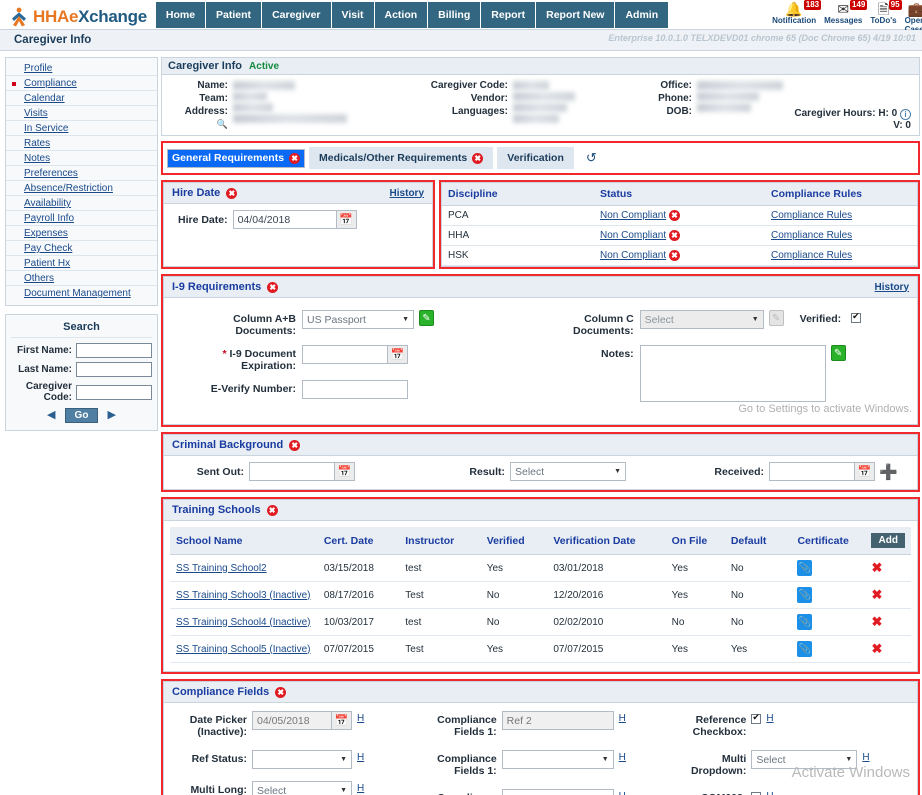  I want to click on next-arrow-icon: ▶, so click(112, 415).